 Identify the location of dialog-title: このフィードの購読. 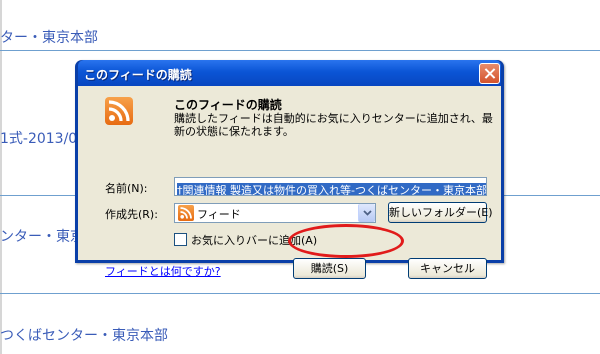
(138, 75).